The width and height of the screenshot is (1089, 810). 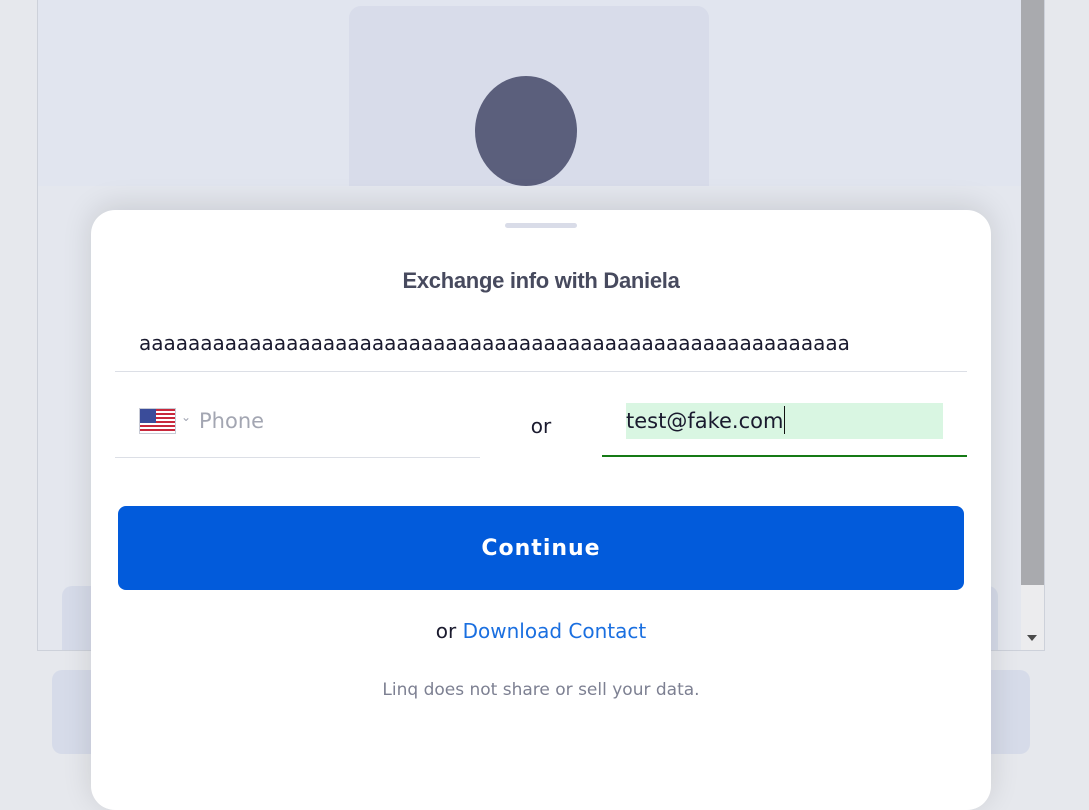 I want to click on flag-canton, so click(x=148, y=416).